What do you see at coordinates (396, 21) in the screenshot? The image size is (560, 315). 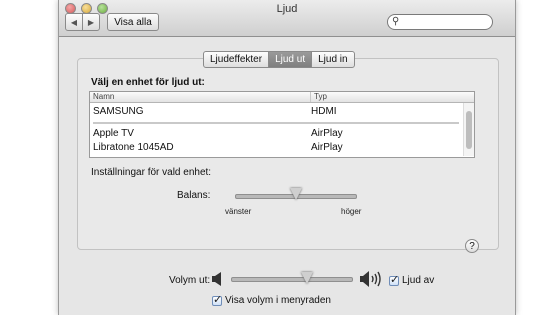 I see `search-icon: ⚲` at bounding box center [396, 21].